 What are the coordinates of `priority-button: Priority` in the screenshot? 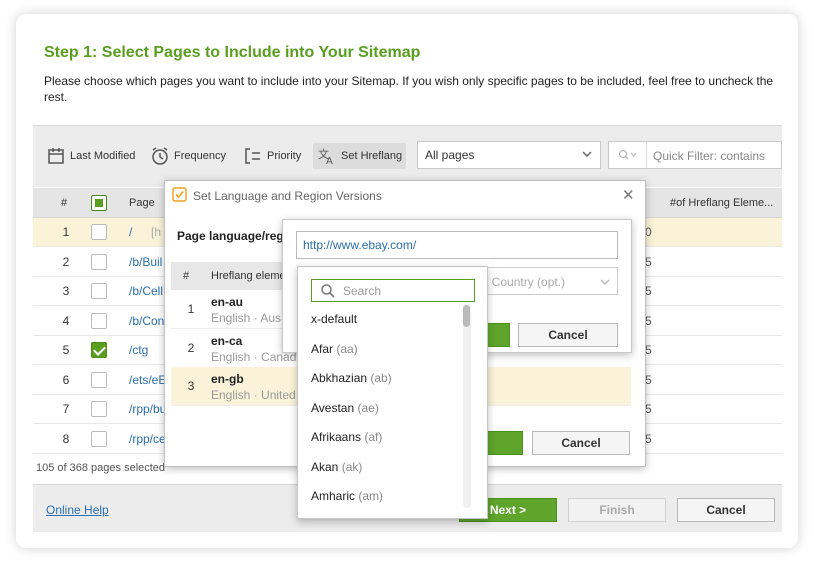 It's located at (272, 156).